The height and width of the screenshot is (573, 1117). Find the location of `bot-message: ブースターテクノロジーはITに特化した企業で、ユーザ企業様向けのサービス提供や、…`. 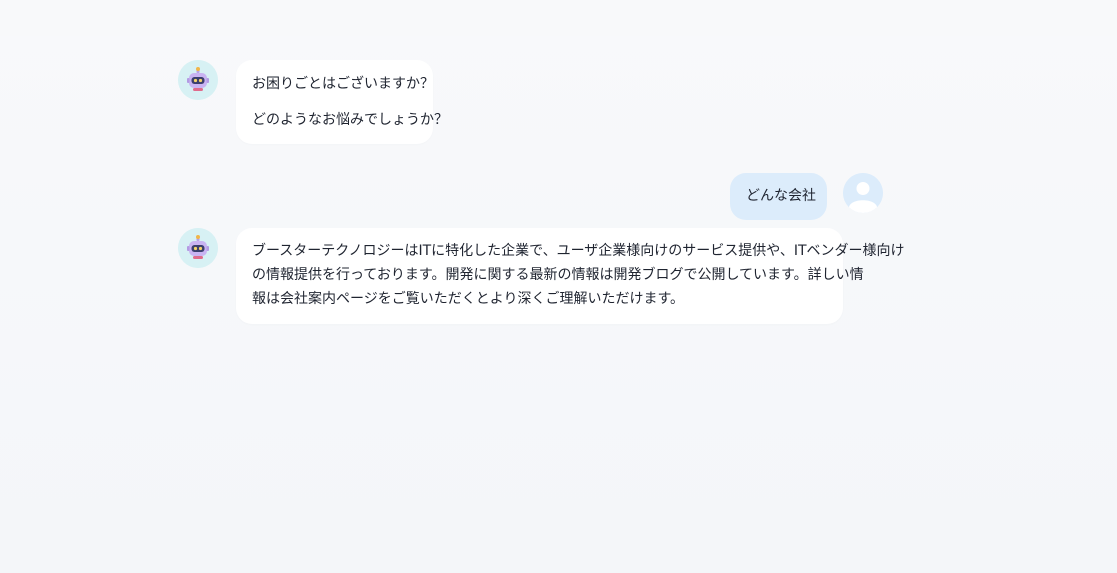

bot-message: ブースターテクノロジーはITに特化した企業で、ユーザ企業様向けのサービス提供や、… is located at coordinates (541, 278).